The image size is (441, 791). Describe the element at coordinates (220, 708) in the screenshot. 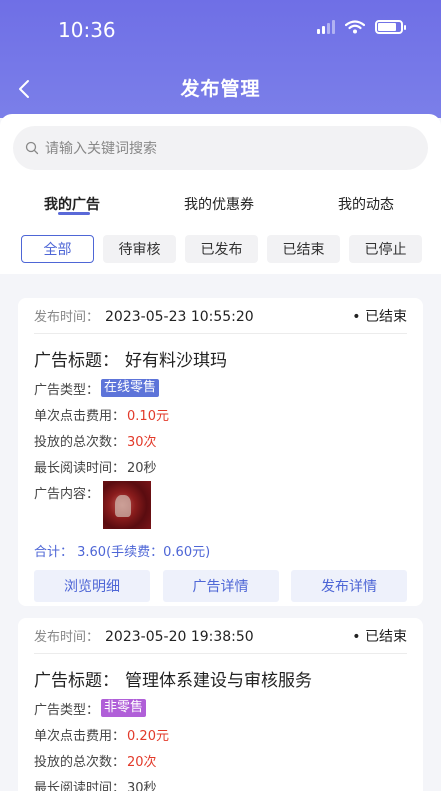

I see `ad-type-row: 广告类型： 非零售` at that location.